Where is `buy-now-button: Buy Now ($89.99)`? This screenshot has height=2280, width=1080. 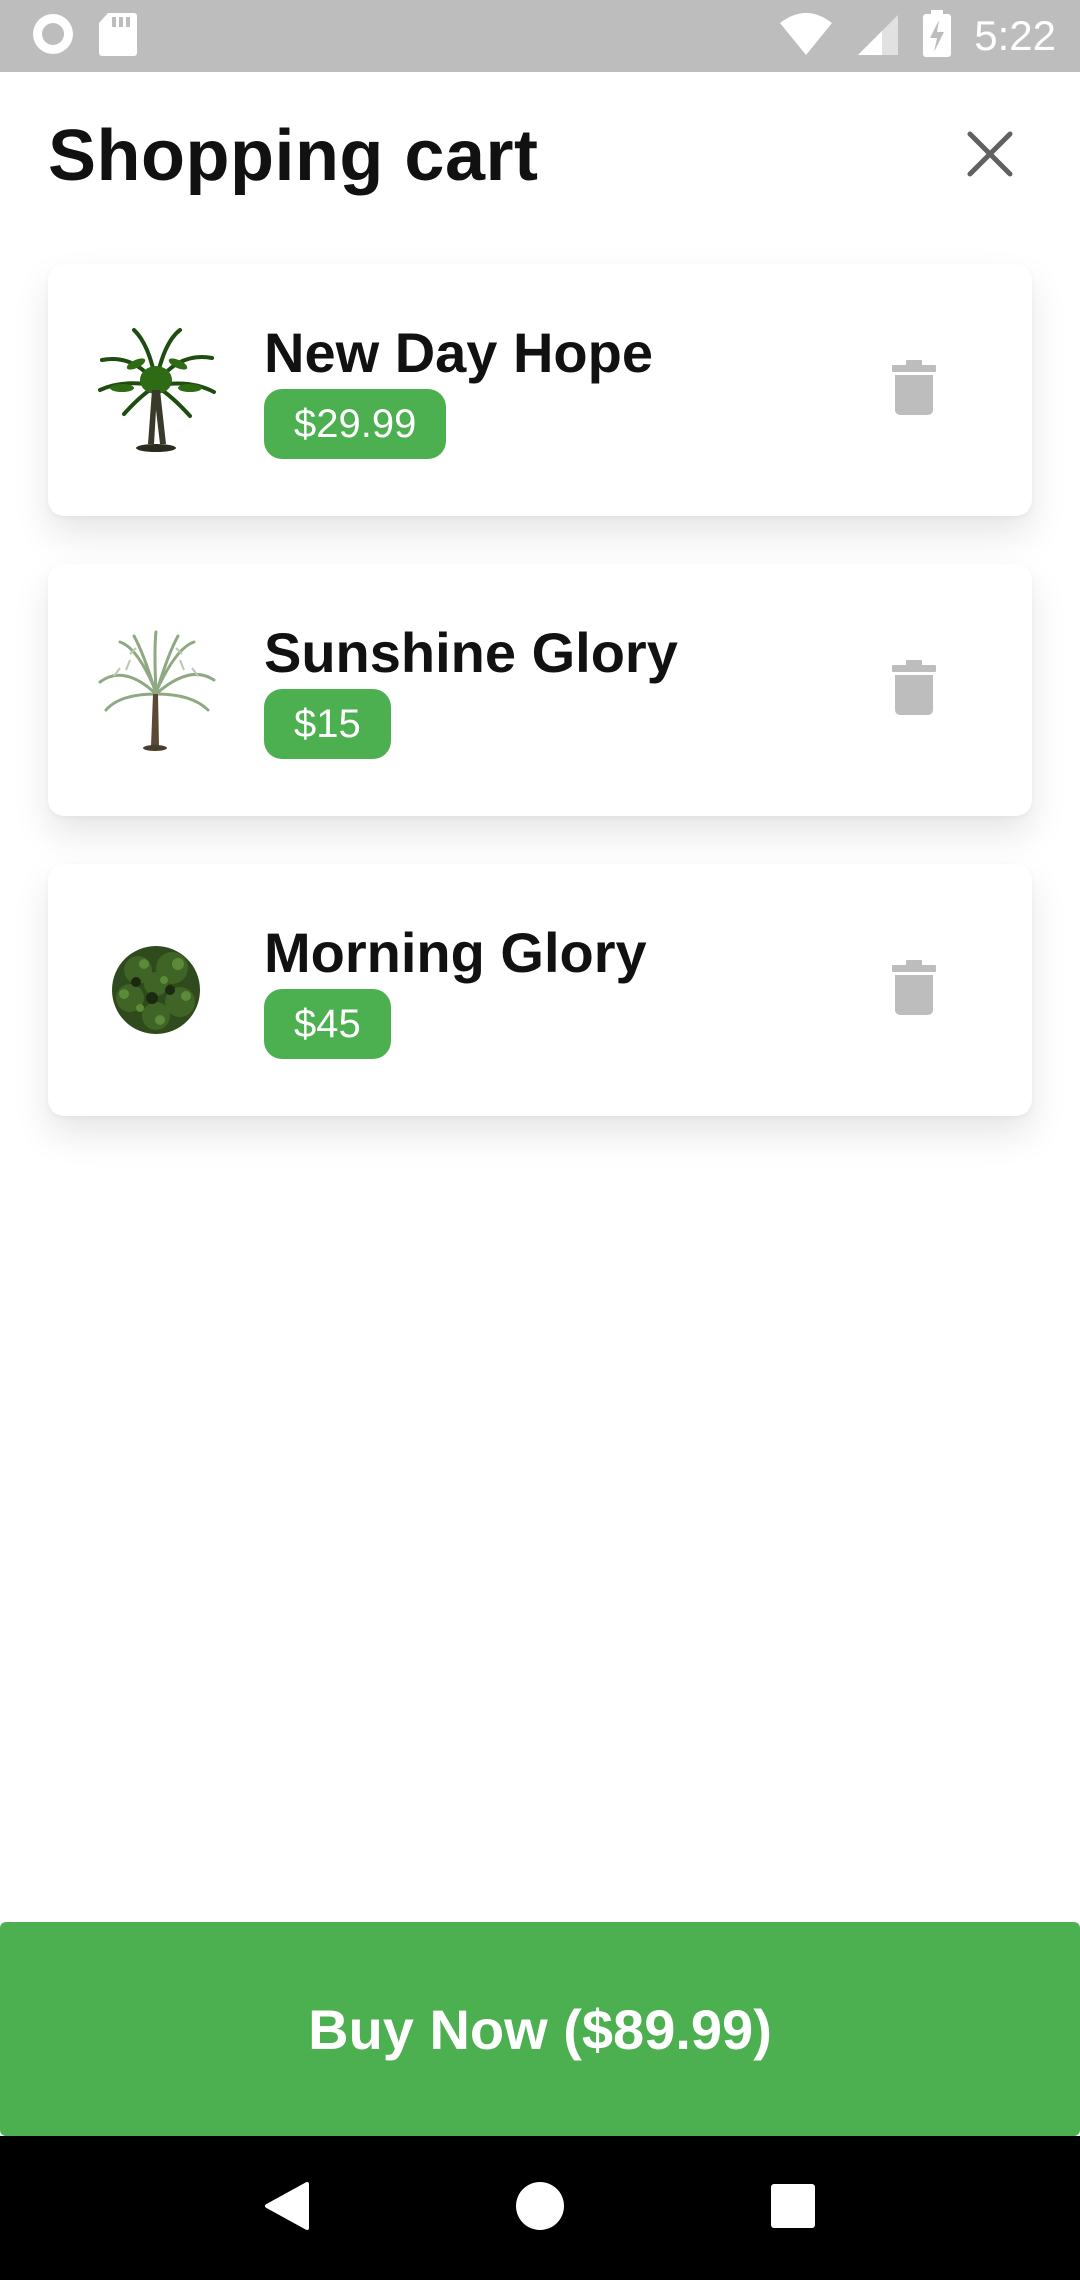 buy-now-button: Buy Now ($89.99) is located at coordinates (540, 2029).